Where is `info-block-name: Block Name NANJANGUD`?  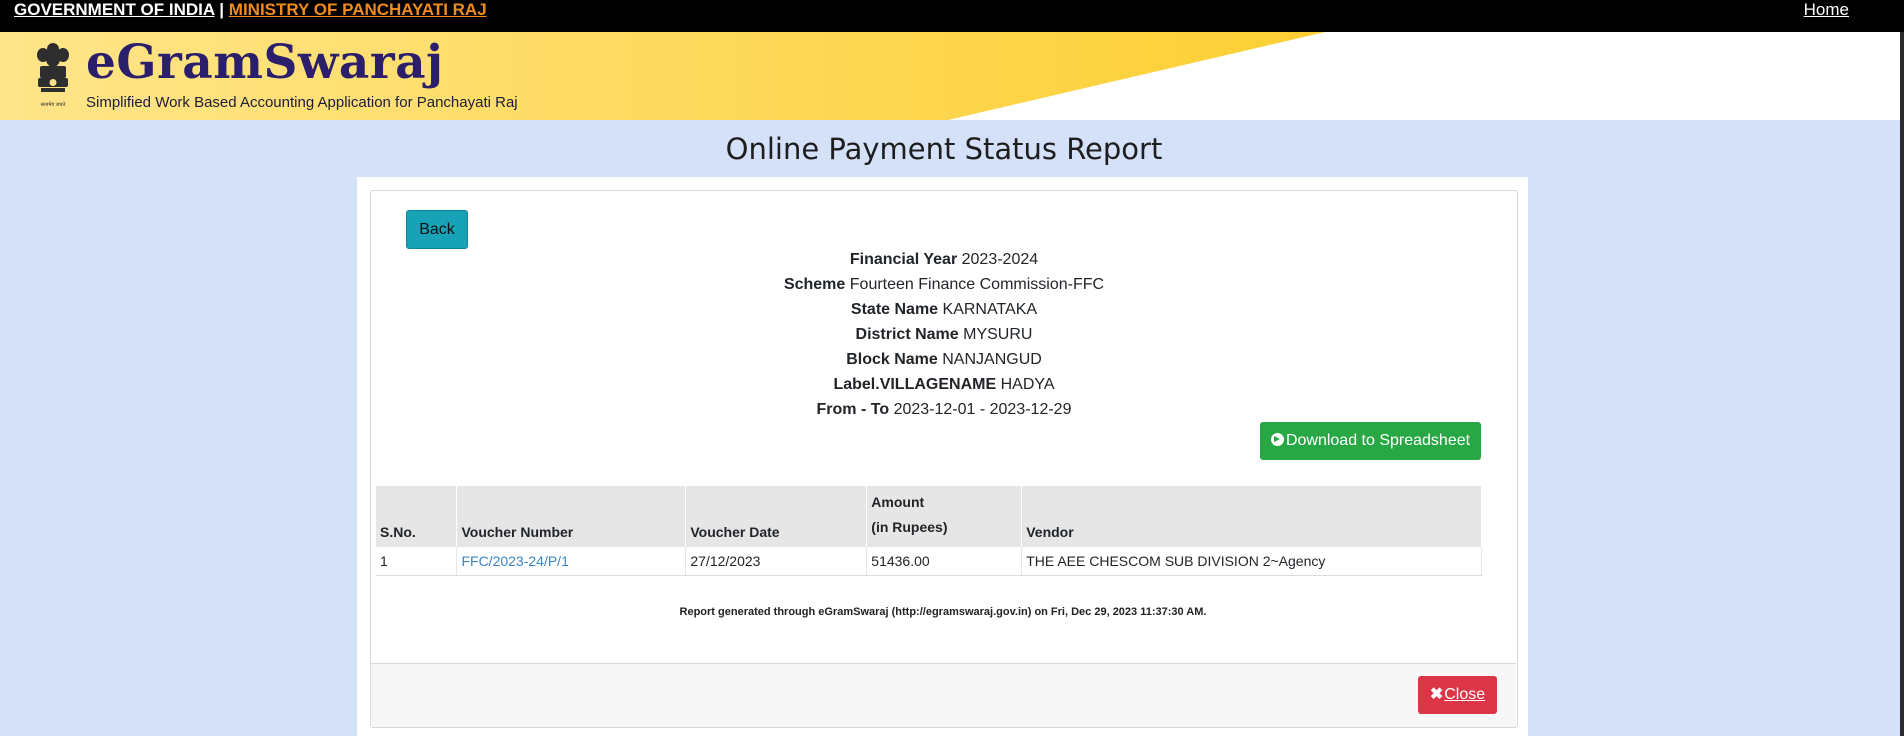 info-block-name: Block Name NANJANGUD is located at coordinates (944, 361).